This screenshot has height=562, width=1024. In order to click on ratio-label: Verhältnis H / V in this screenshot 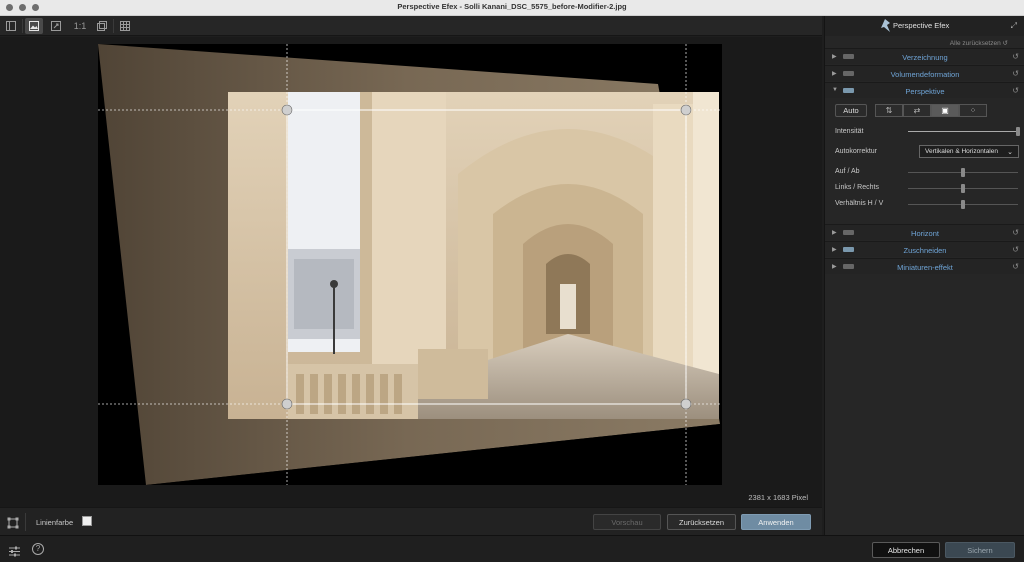, I will do `click(859, 203)`.